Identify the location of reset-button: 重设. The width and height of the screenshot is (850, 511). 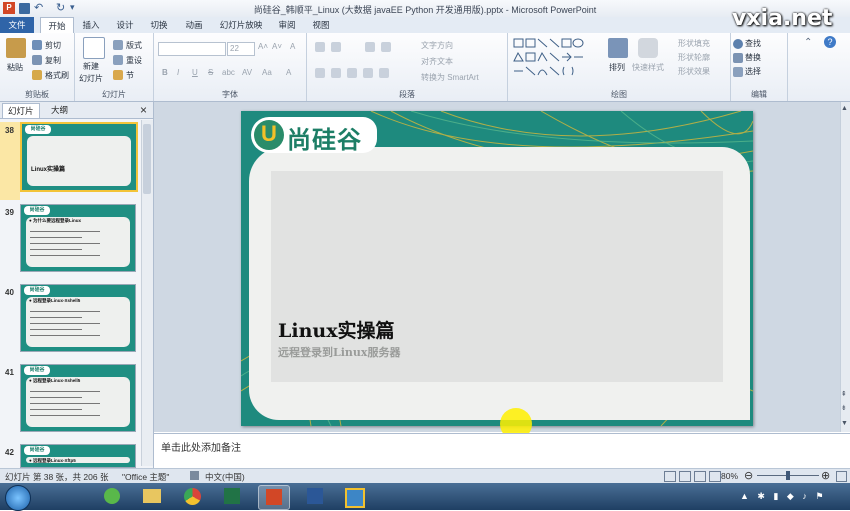
(134, 60).